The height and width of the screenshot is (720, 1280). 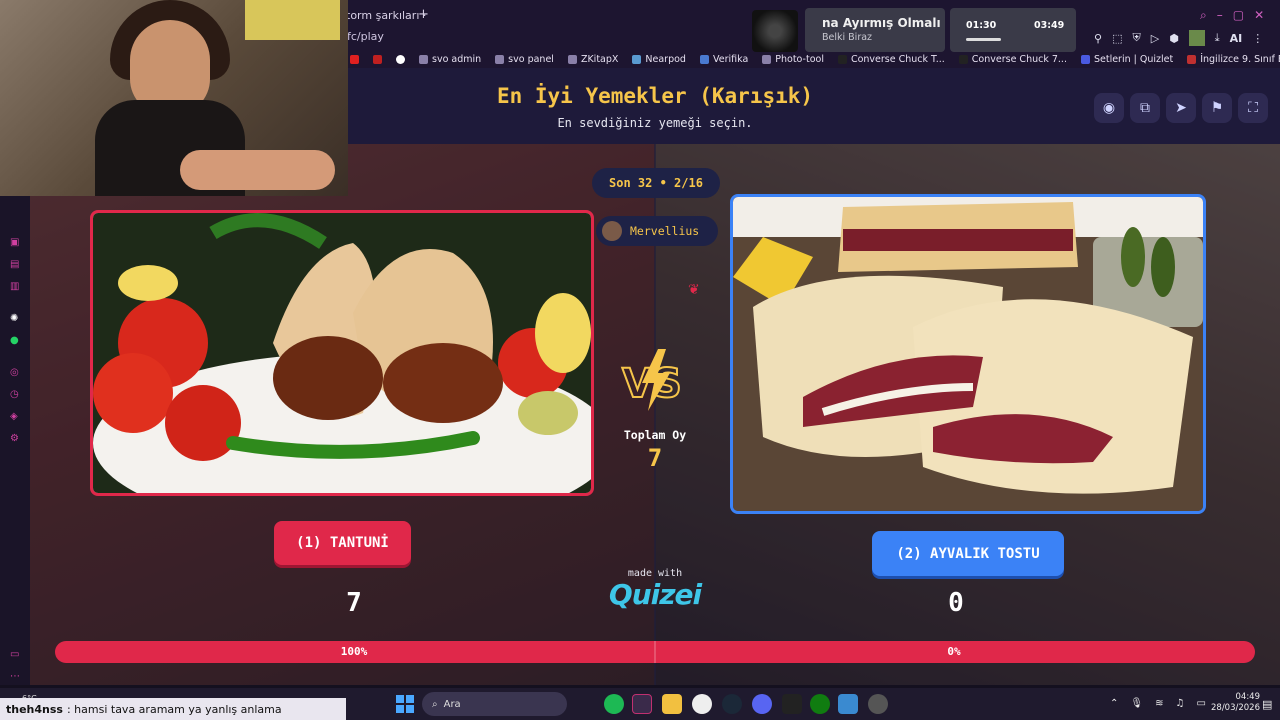 I want to click on clock-date: 28/03/2026, so click(x=1235, y=708).